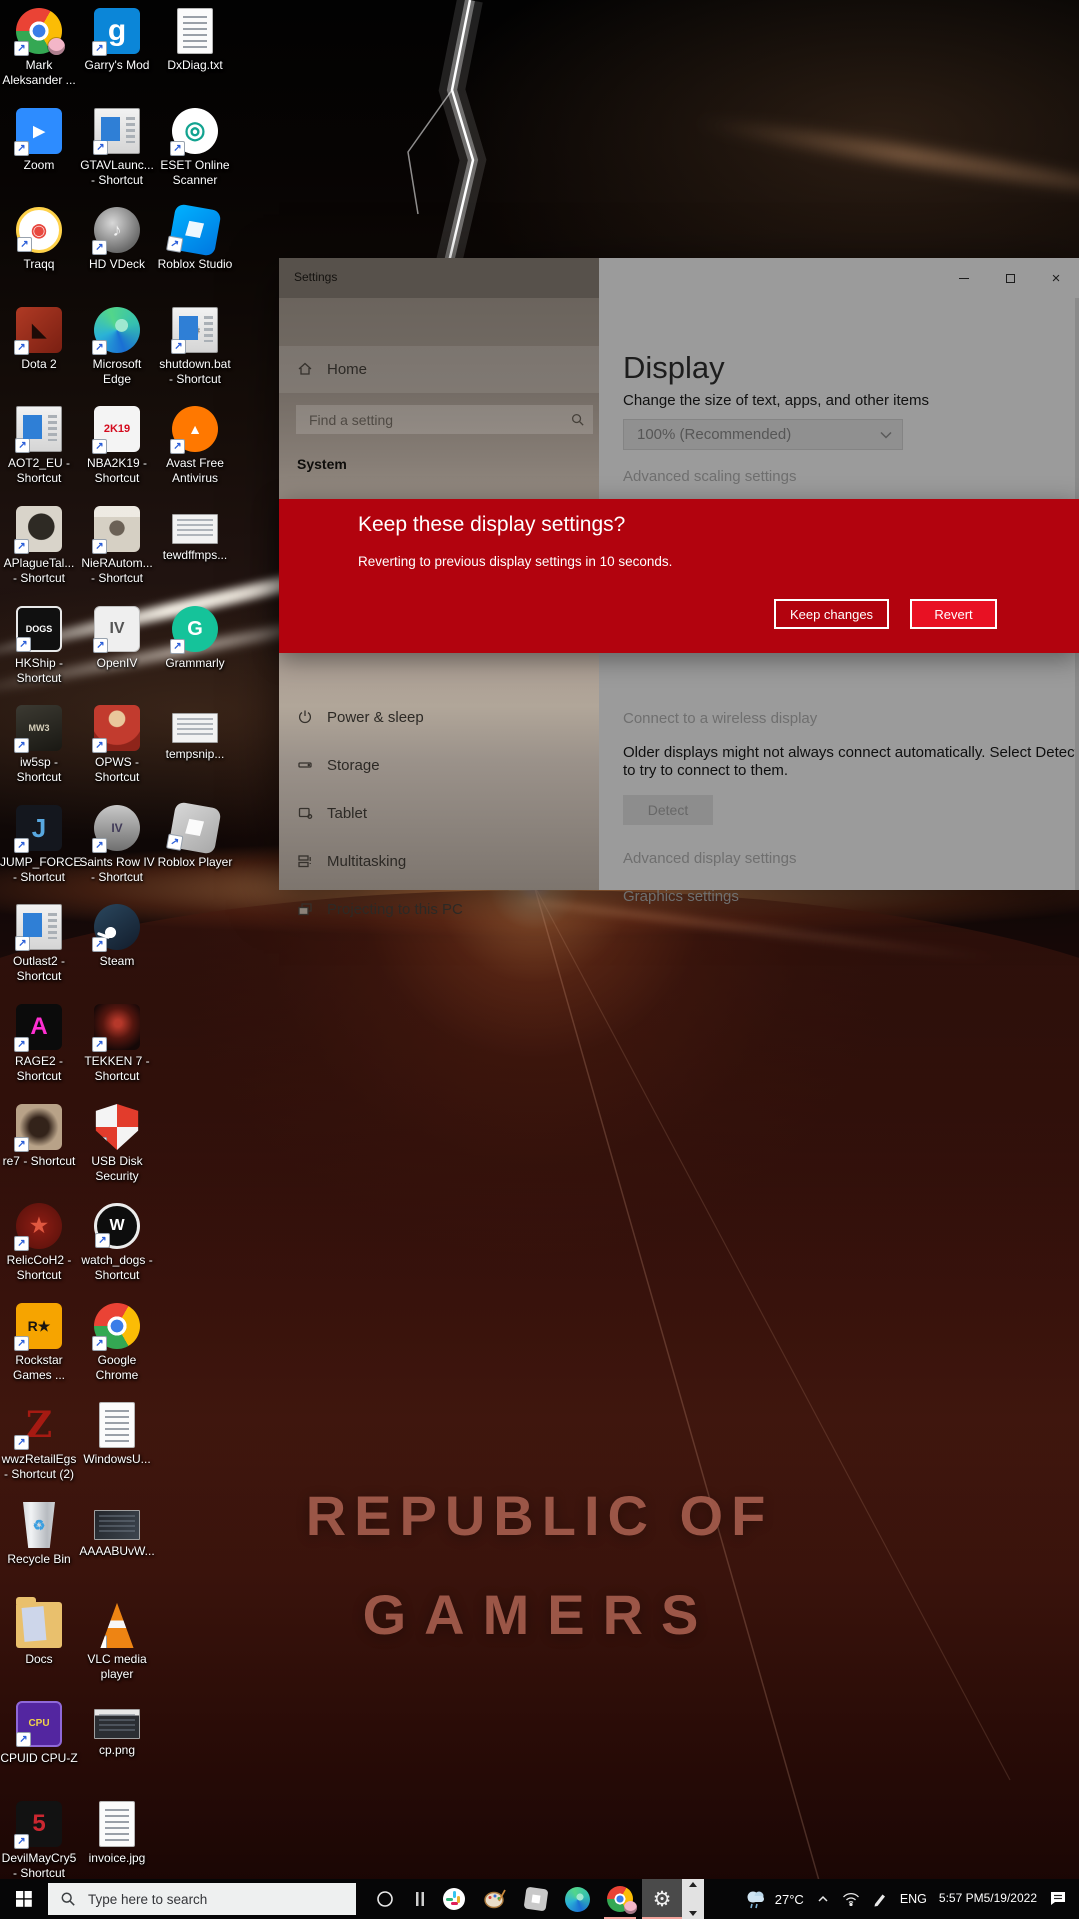  Describe the element at coordinates (681, 896) in the screenshot. I see `graphics-settings-link: Graphics settings` at that location.